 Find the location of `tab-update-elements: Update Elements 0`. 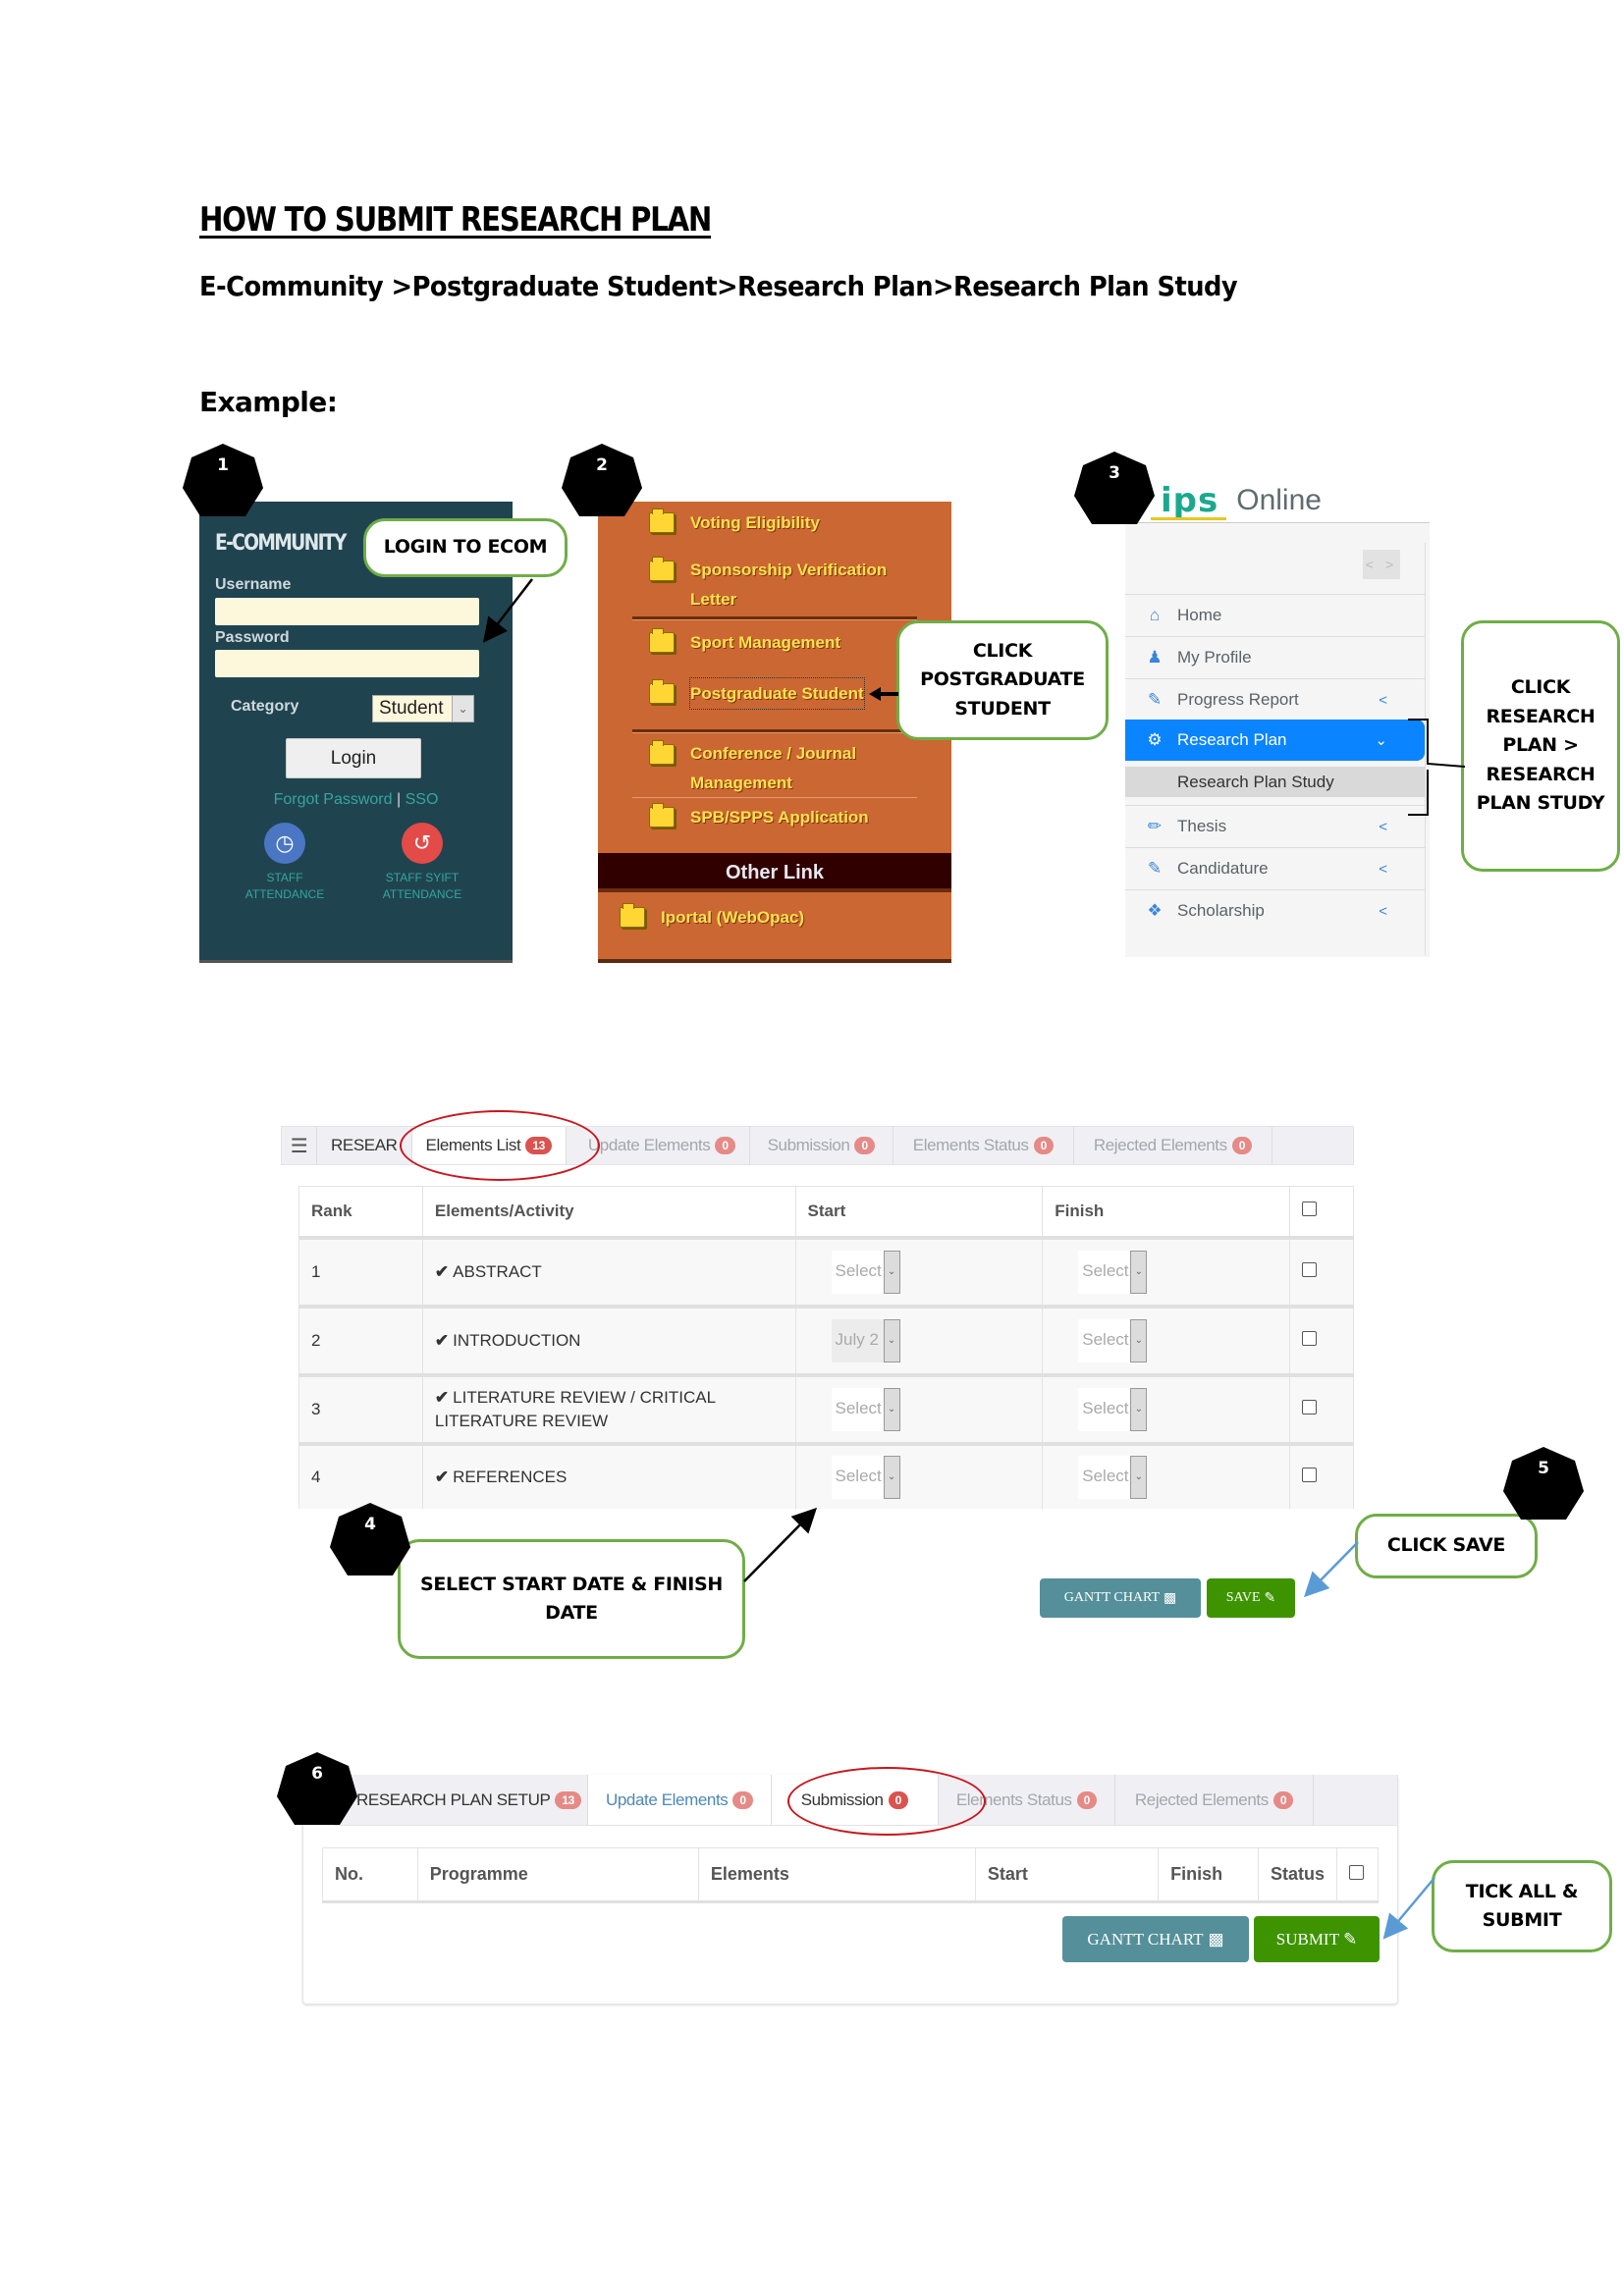

tab-update-elements: Update Elements 0 is located at coordinates (680, 1800).